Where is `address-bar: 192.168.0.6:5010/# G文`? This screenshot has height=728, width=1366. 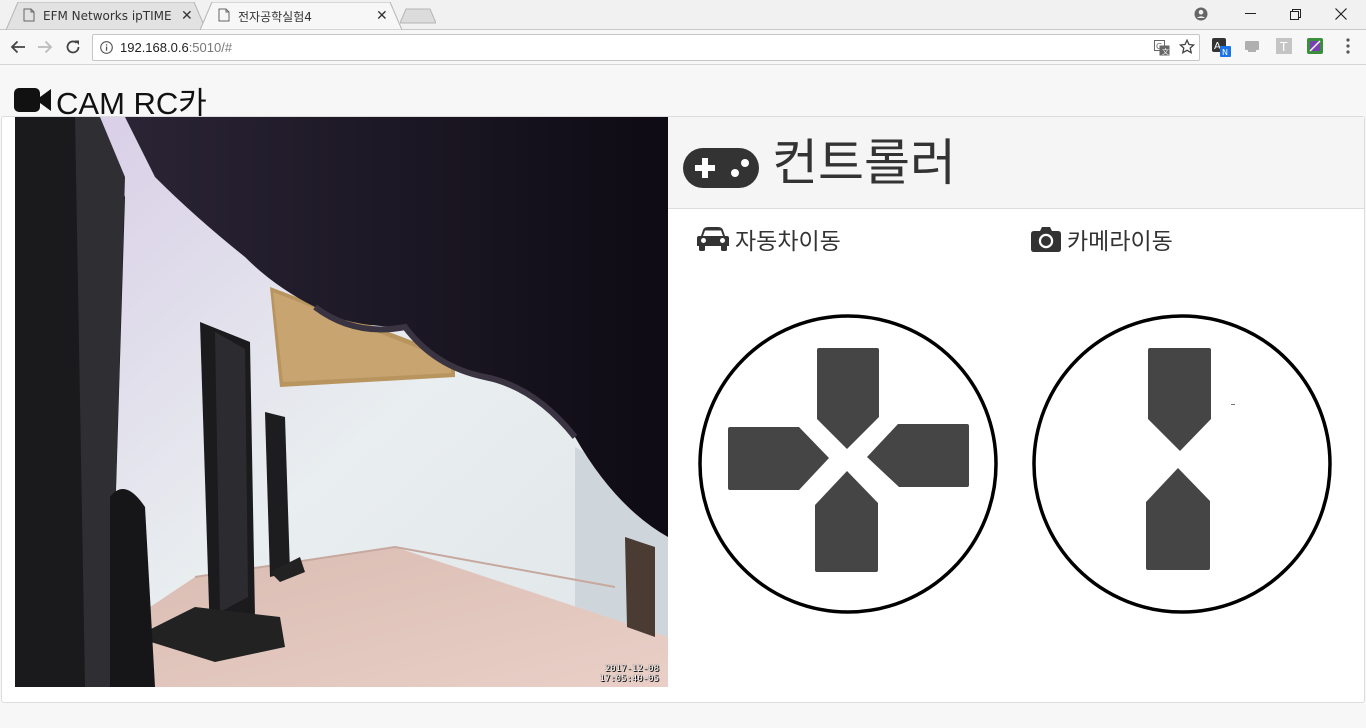
address-bar: 192.168.0.6:5010/# G文 is located at coordinates (646, 47).